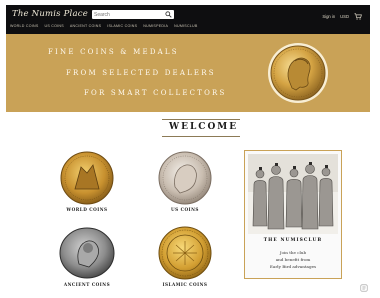 This screenshot has width=380, height=298. I want to click on category-islamic-coins: ISLAMIC COINS, so click(185, 259).